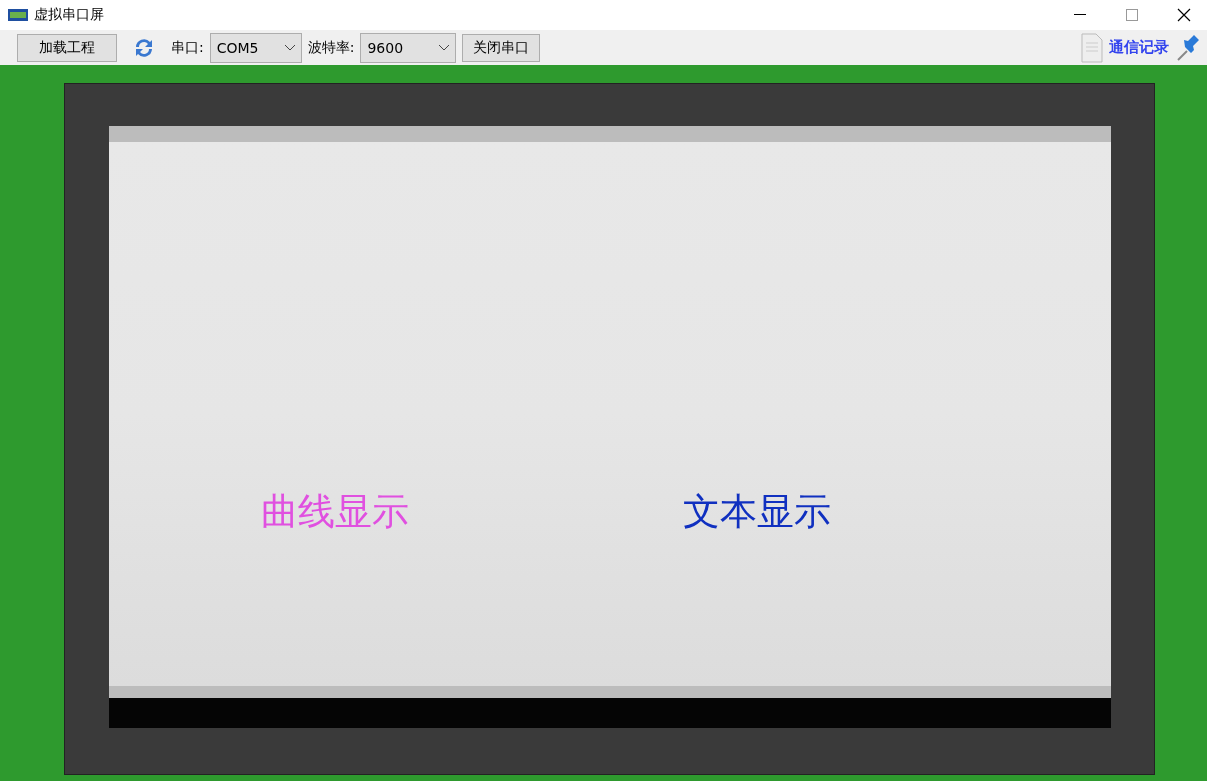  I want to click on close-icon, so click(1184, 15).